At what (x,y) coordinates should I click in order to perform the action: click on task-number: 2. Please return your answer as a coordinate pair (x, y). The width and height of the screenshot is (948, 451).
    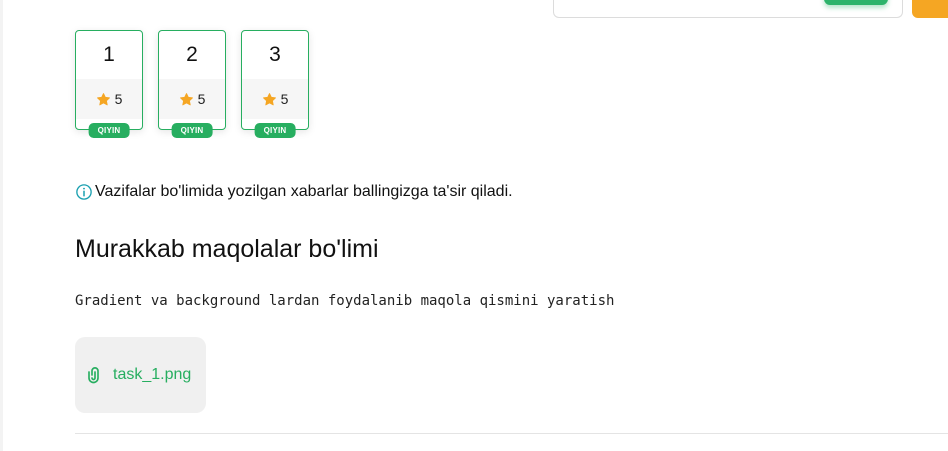
    Looking at the image, I should click on (192, 54).